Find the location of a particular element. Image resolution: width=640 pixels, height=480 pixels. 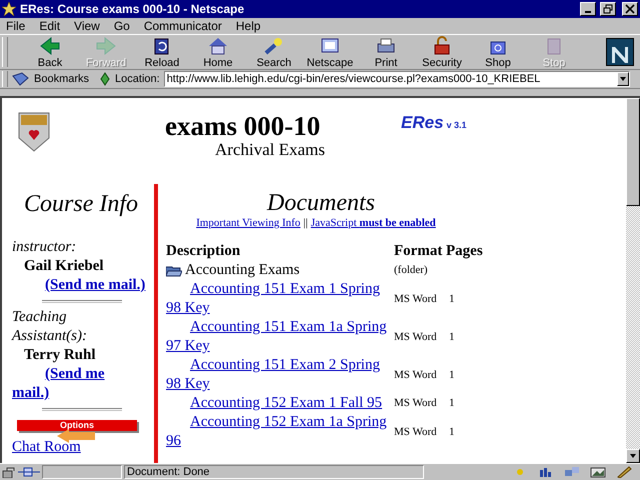

column-header: Pages is located at coordinates (465, 251).